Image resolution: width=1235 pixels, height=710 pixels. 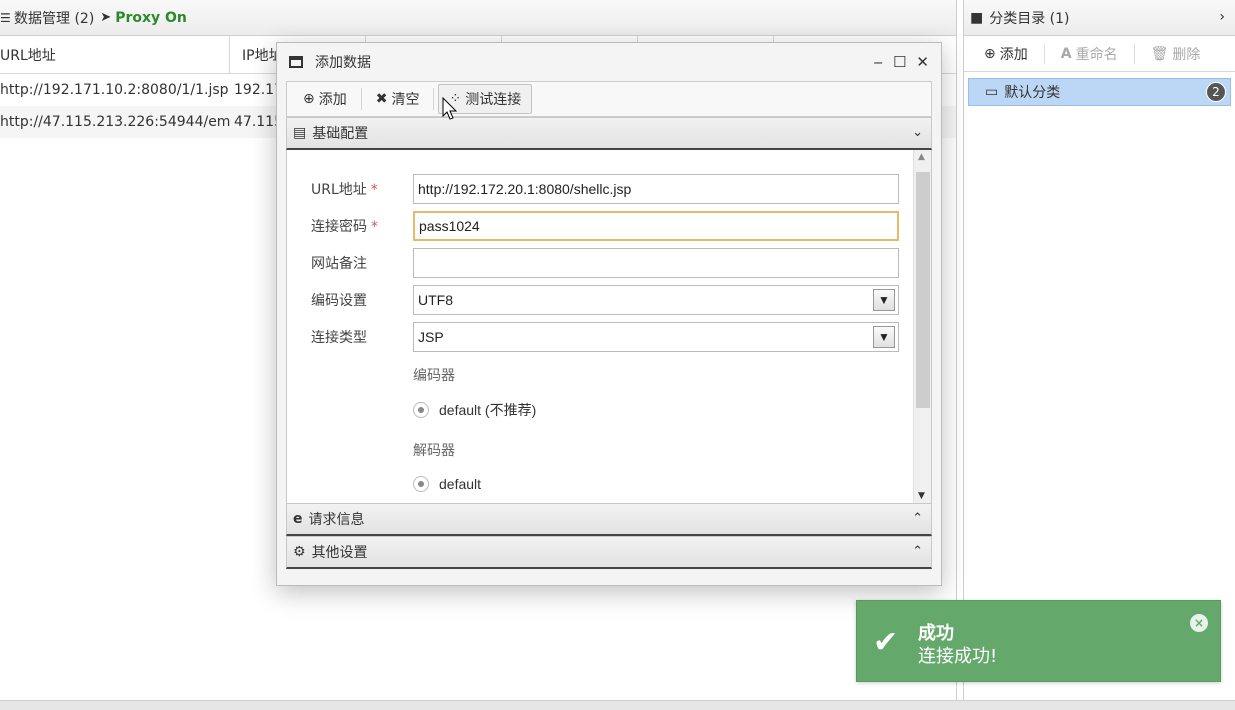 I want to click on tree-item-label: 默认分类, so click(x=1032, y=93).